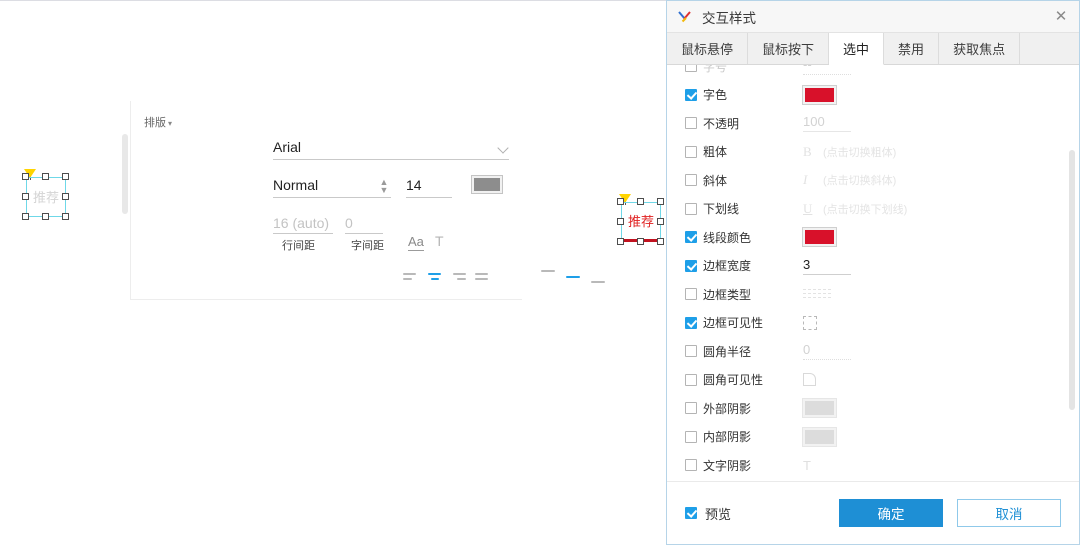 This screenshot has width=1080, height=545. What do you see at coordinates (691, 351) in the screenshot?
I see `checkbox-corner-radius` at bounding box center [691, 351].